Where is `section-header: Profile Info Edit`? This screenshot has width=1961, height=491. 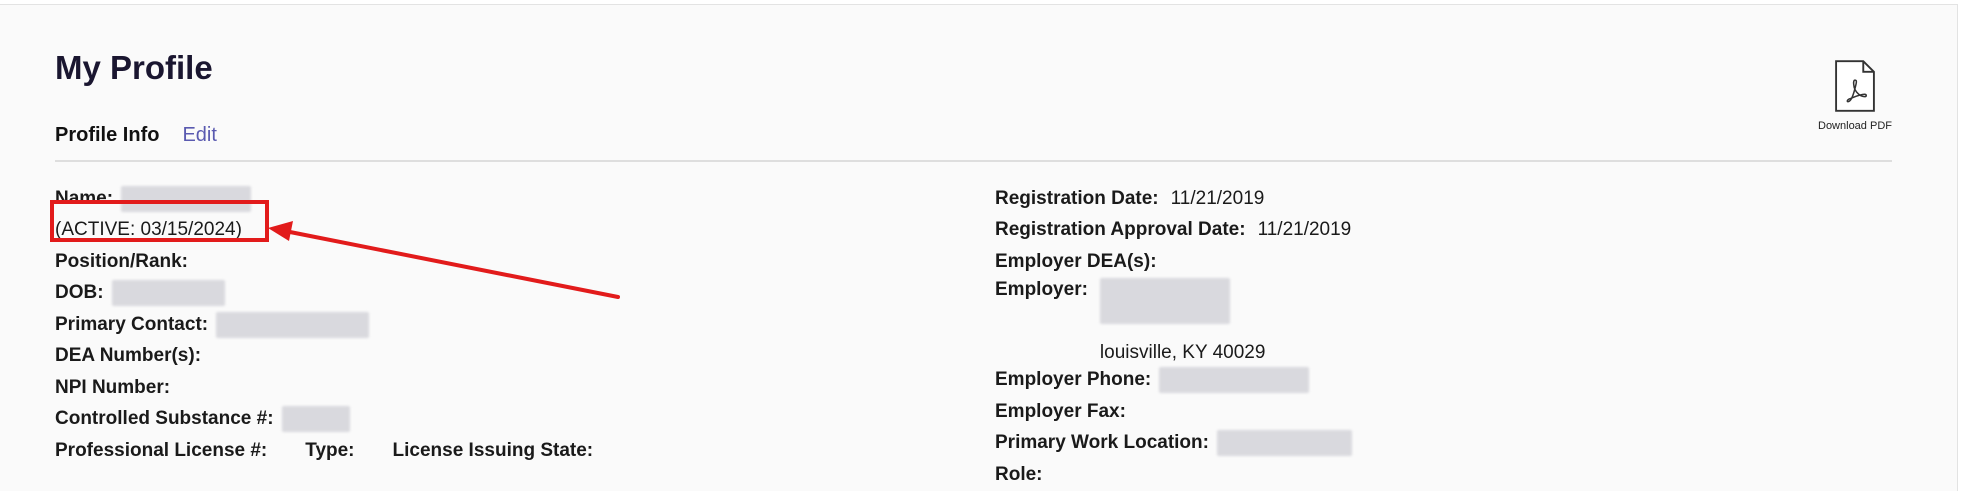
section-header: Profile Info Edit is located at coordinates (136, 135).